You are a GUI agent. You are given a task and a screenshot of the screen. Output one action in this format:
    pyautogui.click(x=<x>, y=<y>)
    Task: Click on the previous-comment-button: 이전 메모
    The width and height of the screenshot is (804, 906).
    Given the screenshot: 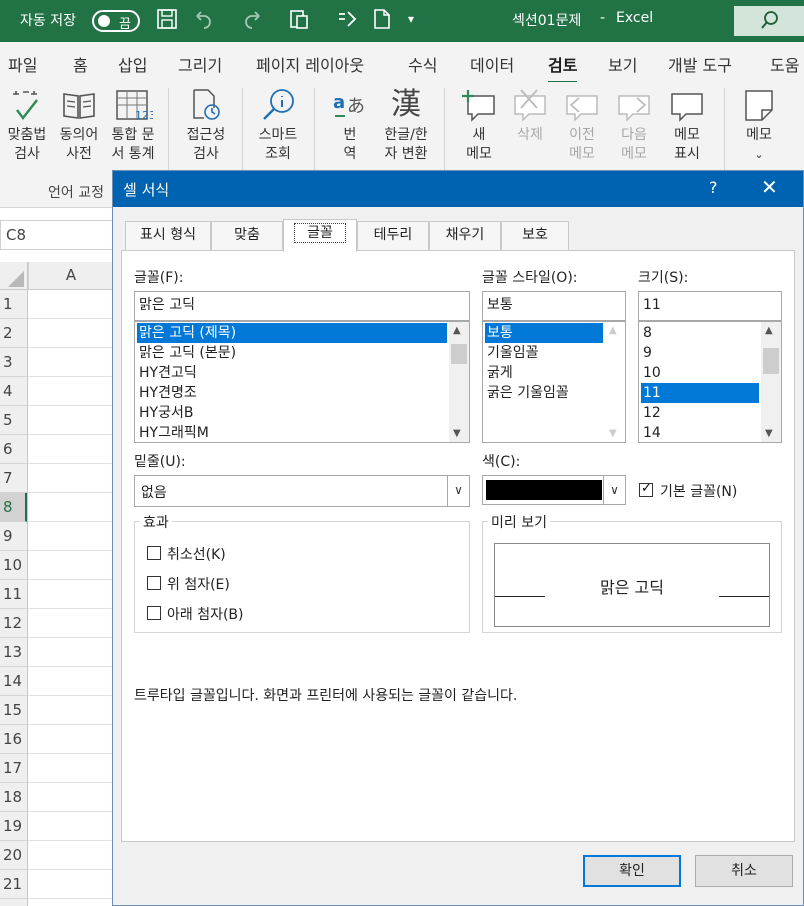 What is the action you would take?
    pyautogui.click(x=582, y=126)
    